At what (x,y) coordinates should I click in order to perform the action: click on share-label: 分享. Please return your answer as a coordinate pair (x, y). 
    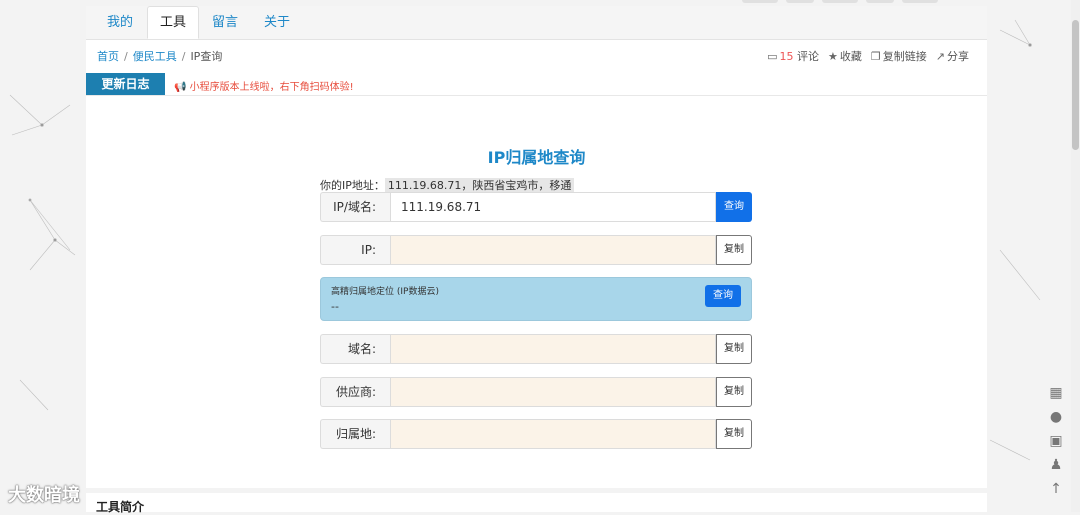
    Looking at the image, I should click on (958, 56).